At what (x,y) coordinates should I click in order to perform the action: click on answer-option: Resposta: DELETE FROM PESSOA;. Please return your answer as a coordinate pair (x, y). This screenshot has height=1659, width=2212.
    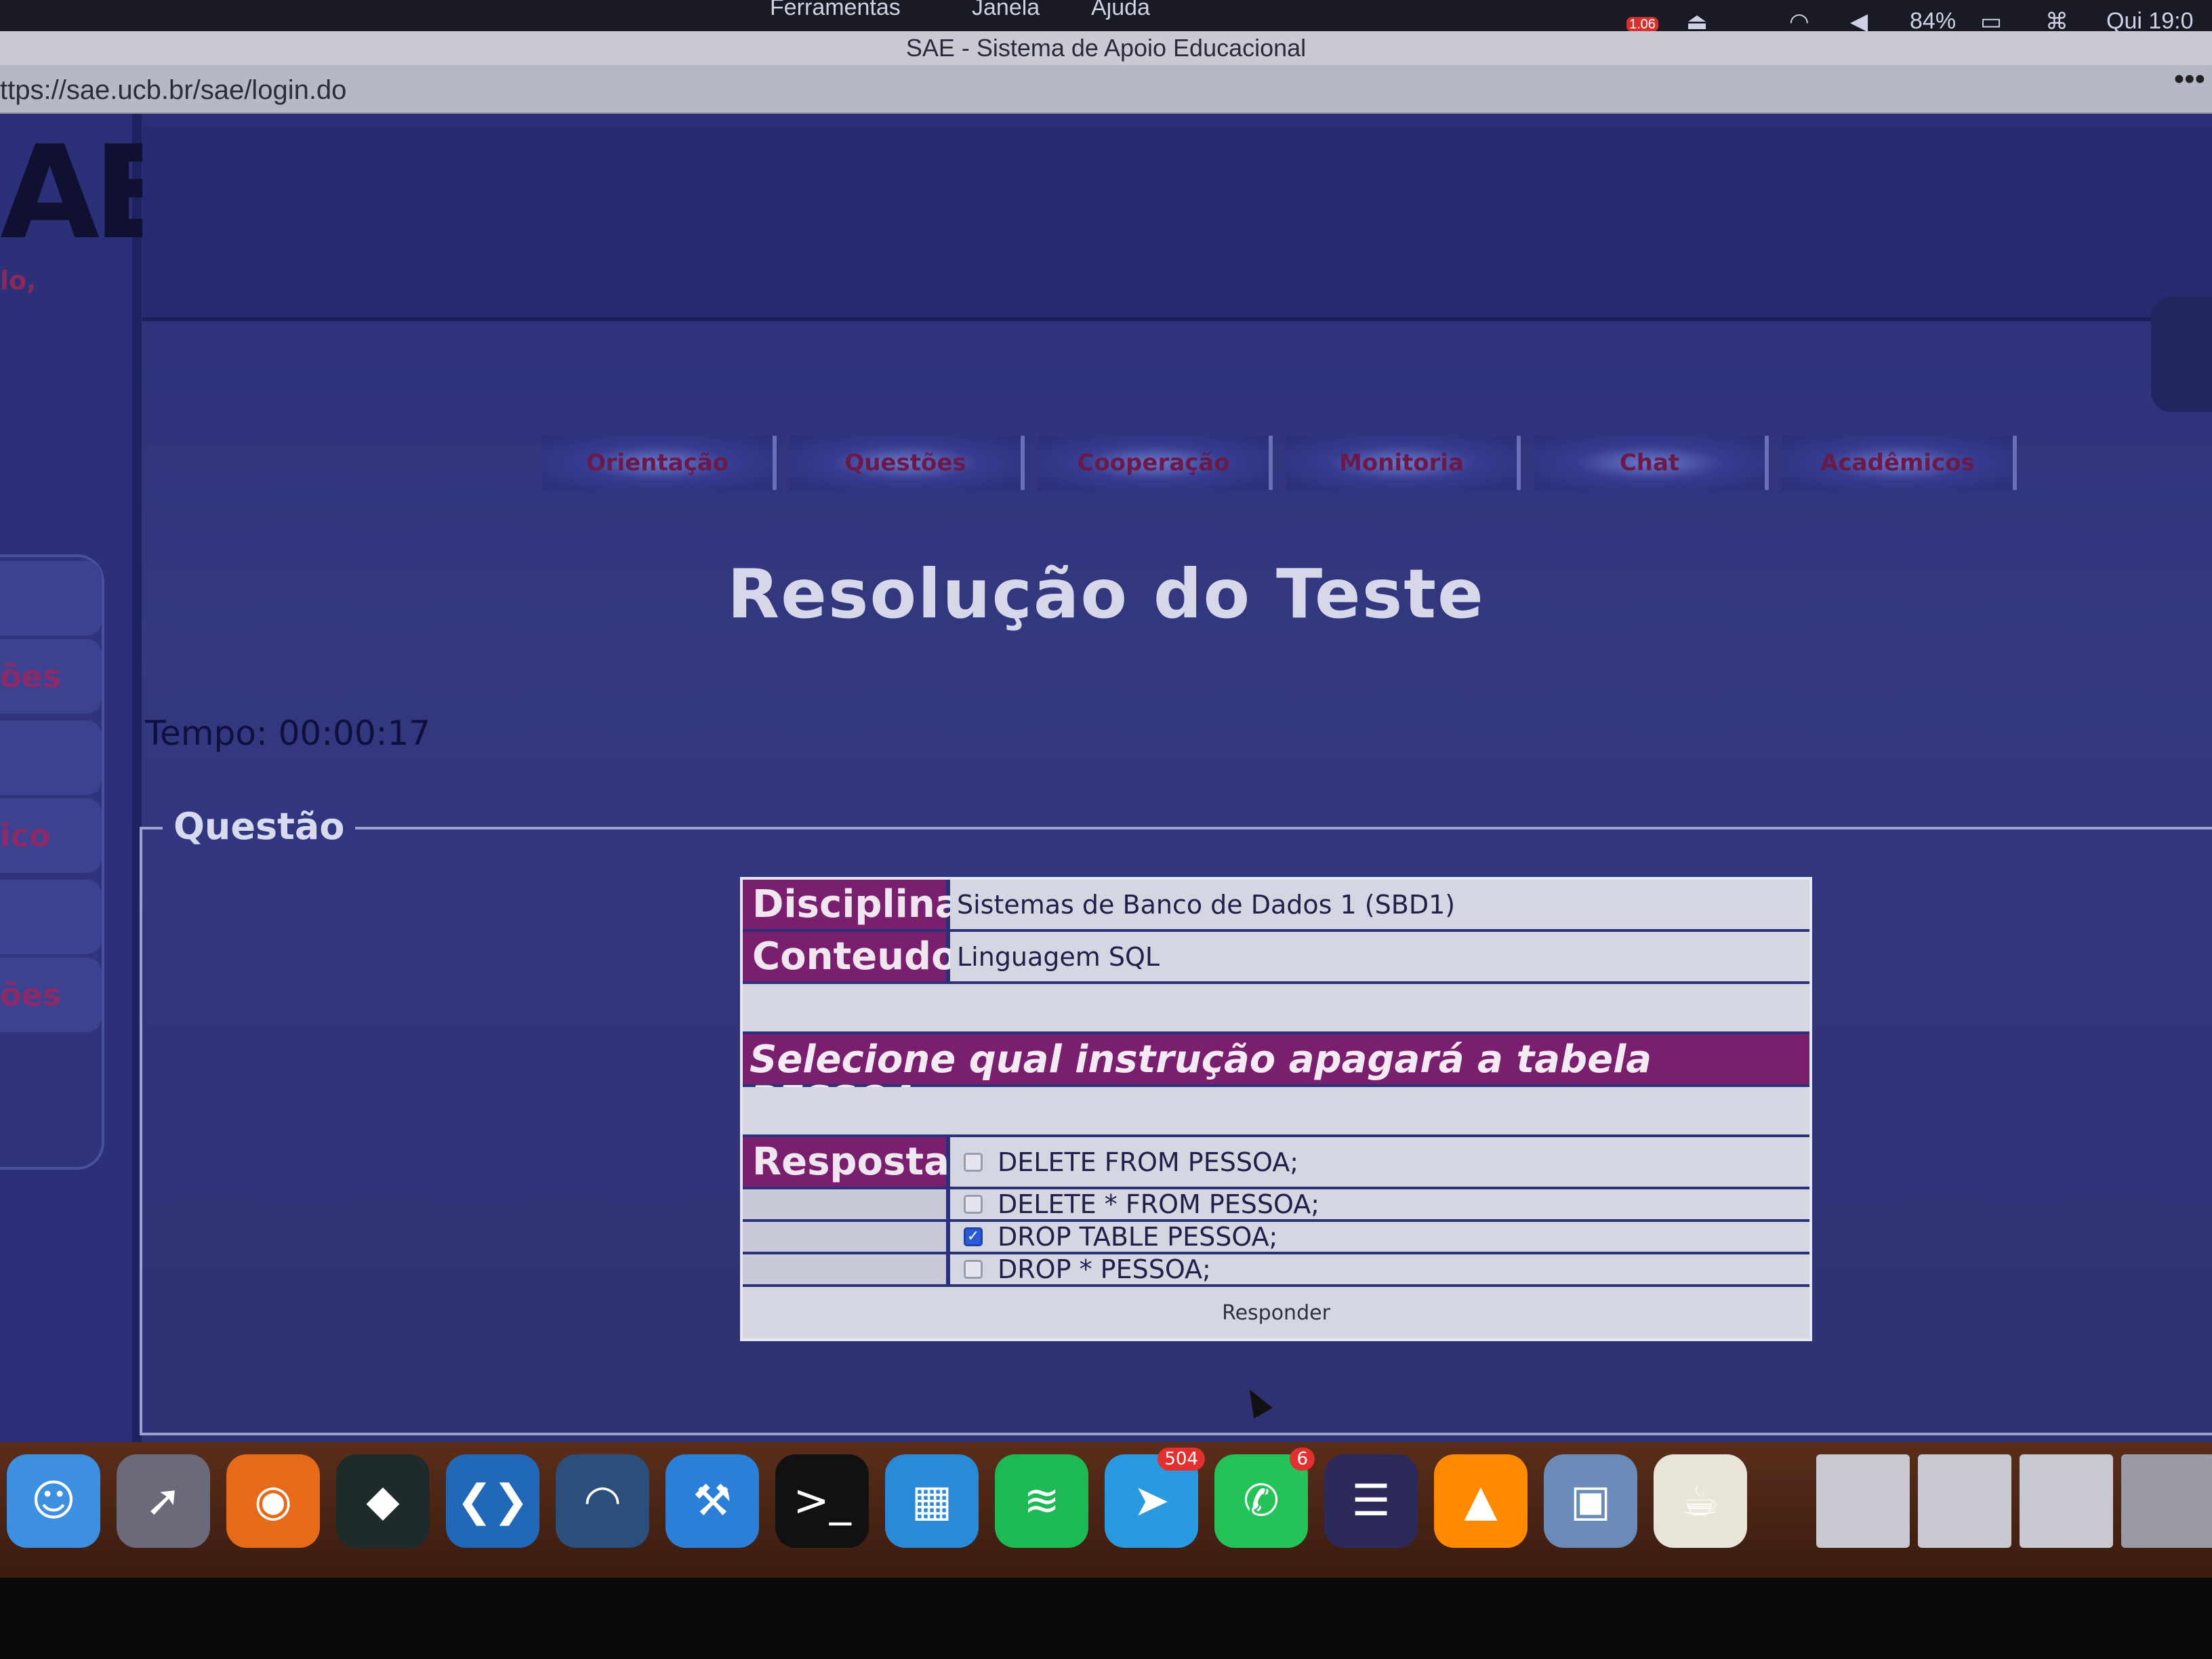
    Looking at the image, I should click on (1276, 1163).